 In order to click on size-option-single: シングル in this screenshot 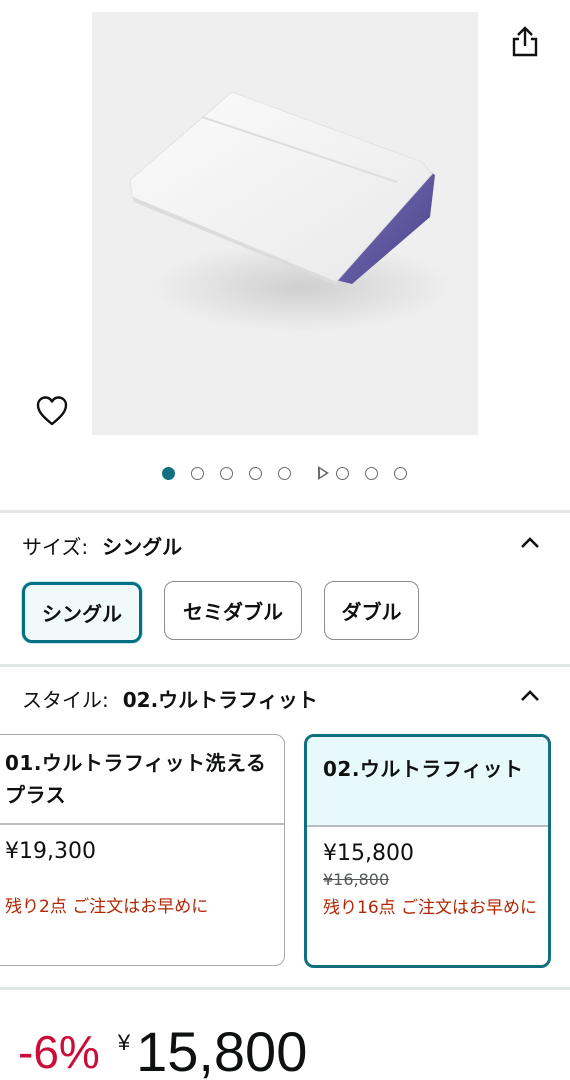, I will do `click(82, 612)`.